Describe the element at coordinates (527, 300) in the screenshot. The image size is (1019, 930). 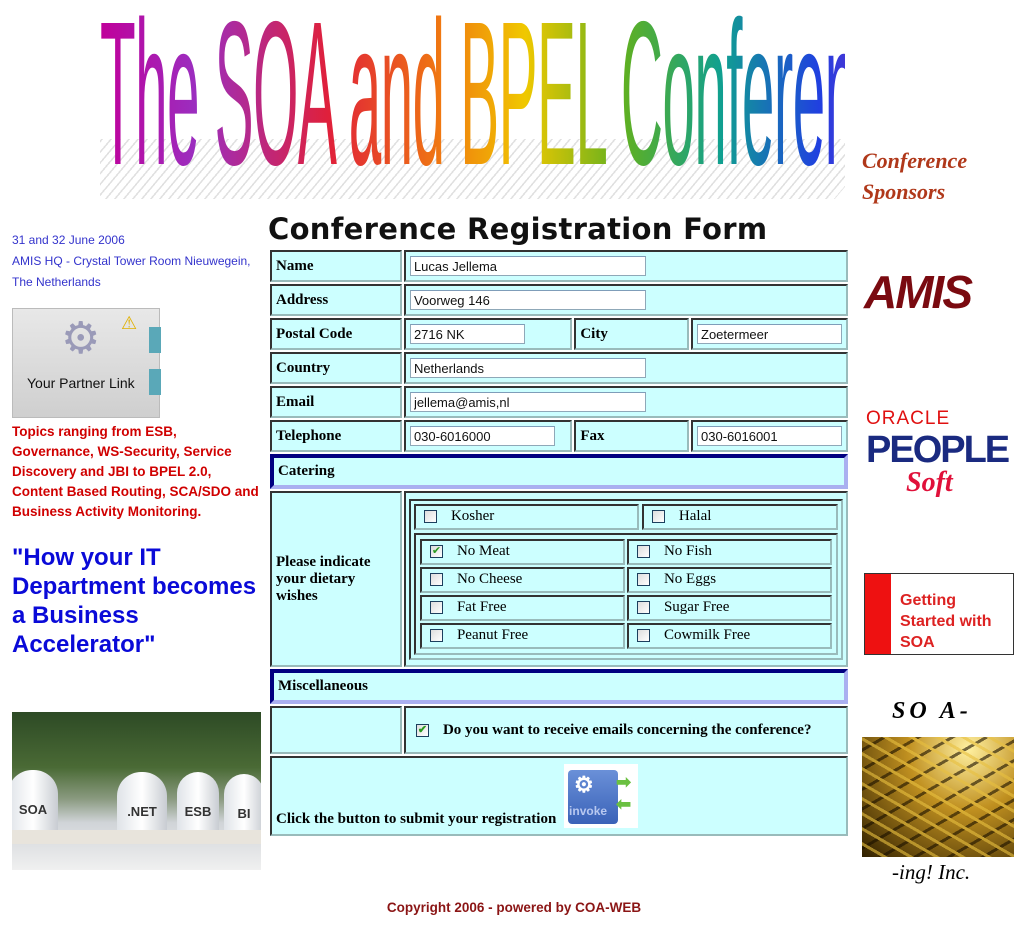
I see `address-input` at that location.